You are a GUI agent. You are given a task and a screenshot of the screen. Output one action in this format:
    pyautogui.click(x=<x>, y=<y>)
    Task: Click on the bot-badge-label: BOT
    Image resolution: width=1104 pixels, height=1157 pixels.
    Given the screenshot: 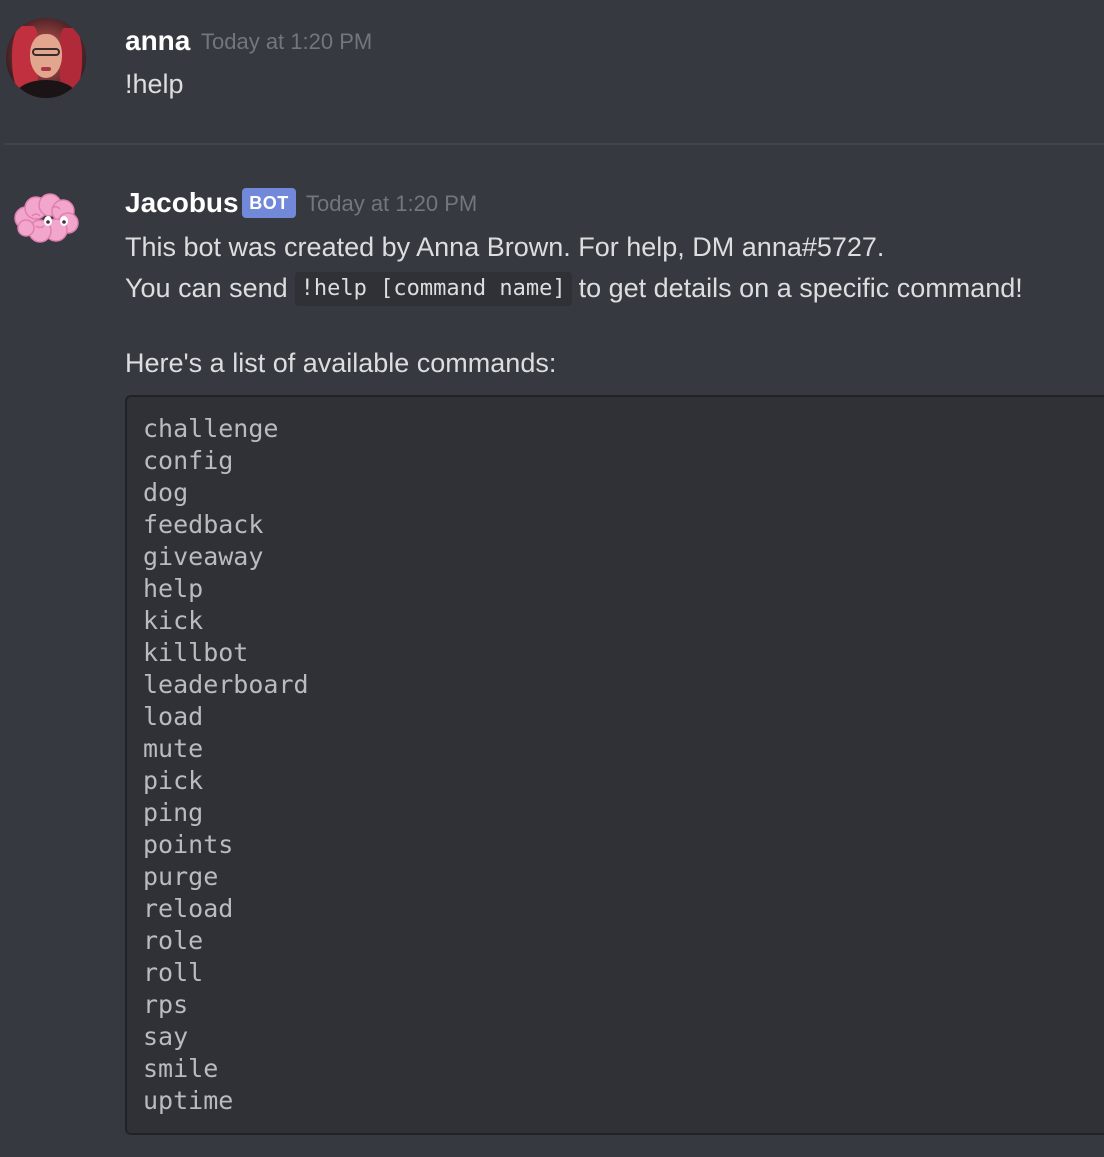 What is the action you would take?
    pyautogui.click(x=269, y=202)
    